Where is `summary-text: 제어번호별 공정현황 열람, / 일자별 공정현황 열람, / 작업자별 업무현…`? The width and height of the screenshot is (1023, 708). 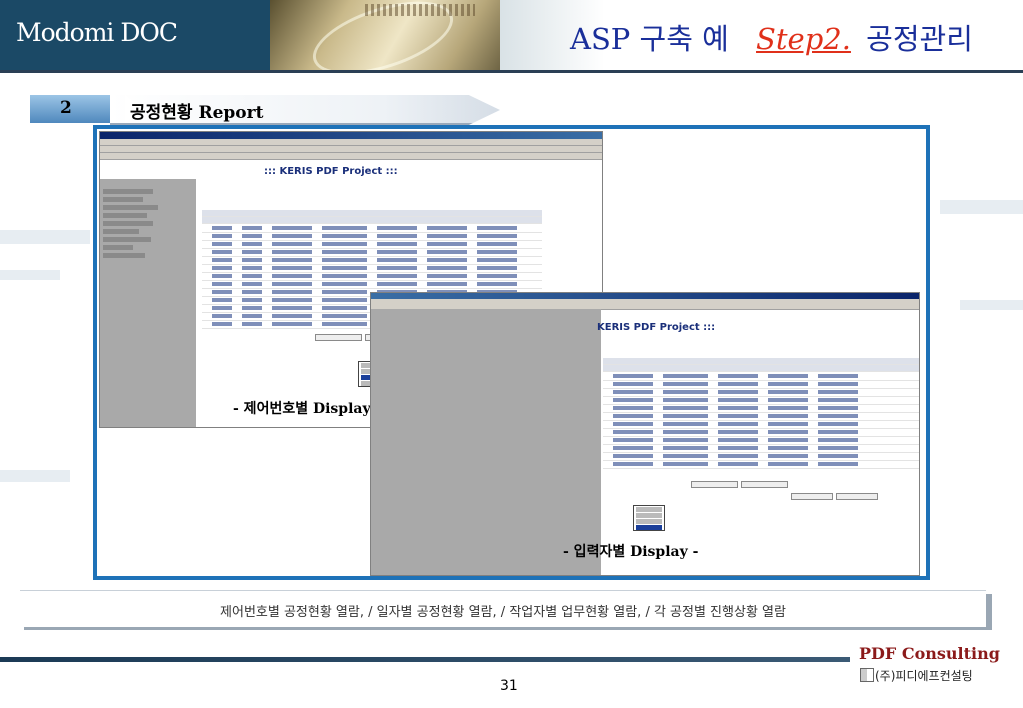 summary-text: 제어번호별 공정현황 열람, / 일자별 공정현황 열람, / 작업자별 업무현… is located at coordinates (503, 612).